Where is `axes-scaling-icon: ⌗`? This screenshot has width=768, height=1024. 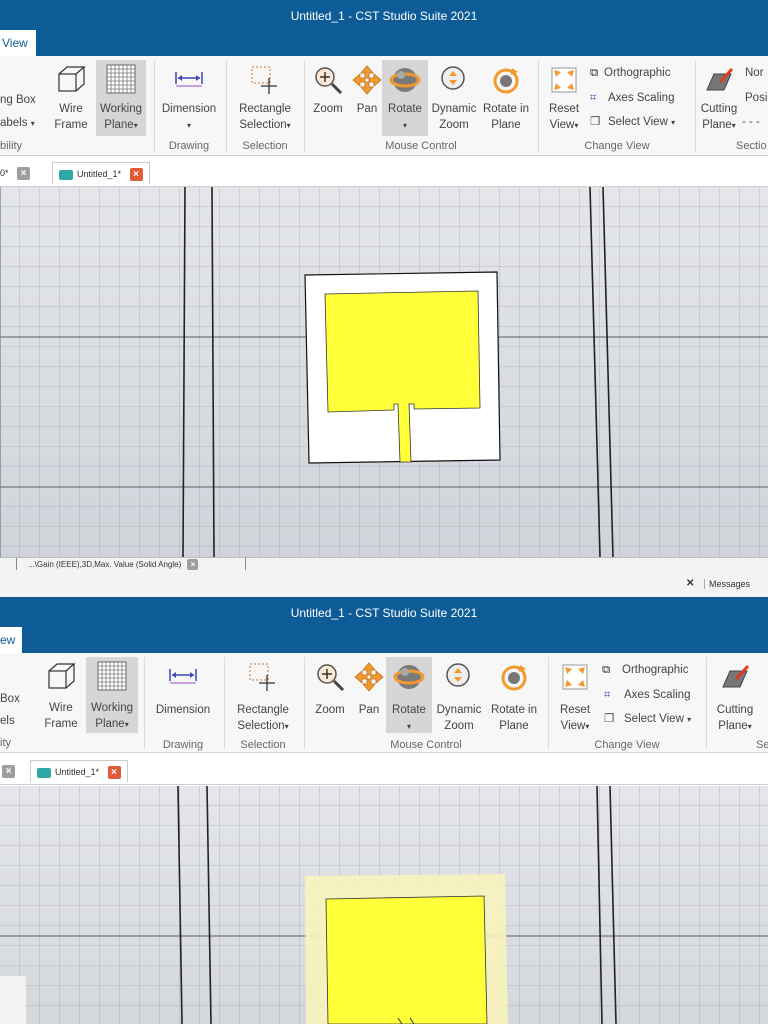
axes-scaling-icon: ⌗ is located at coordinates (593, 98).